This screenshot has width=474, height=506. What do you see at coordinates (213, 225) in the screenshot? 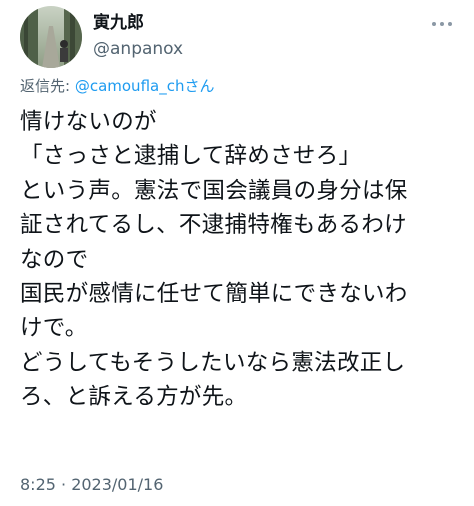
I see `tweet-text-line: 証されてるし、不逮捕特権もあるわけ` at bounding box center [213, 225].